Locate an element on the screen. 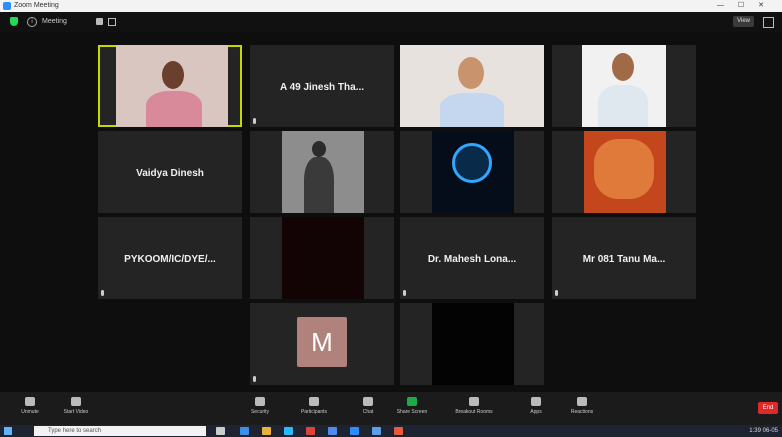  end-meeting-button: End is located at coordinates (768, 408).